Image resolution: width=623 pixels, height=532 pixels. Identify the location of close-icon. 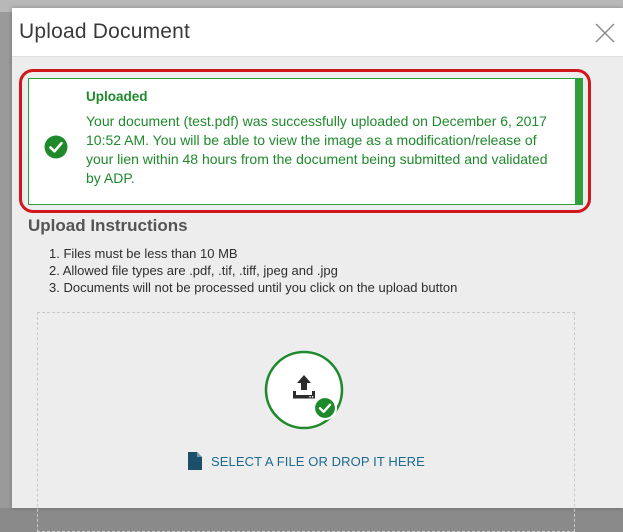
(605, 33).